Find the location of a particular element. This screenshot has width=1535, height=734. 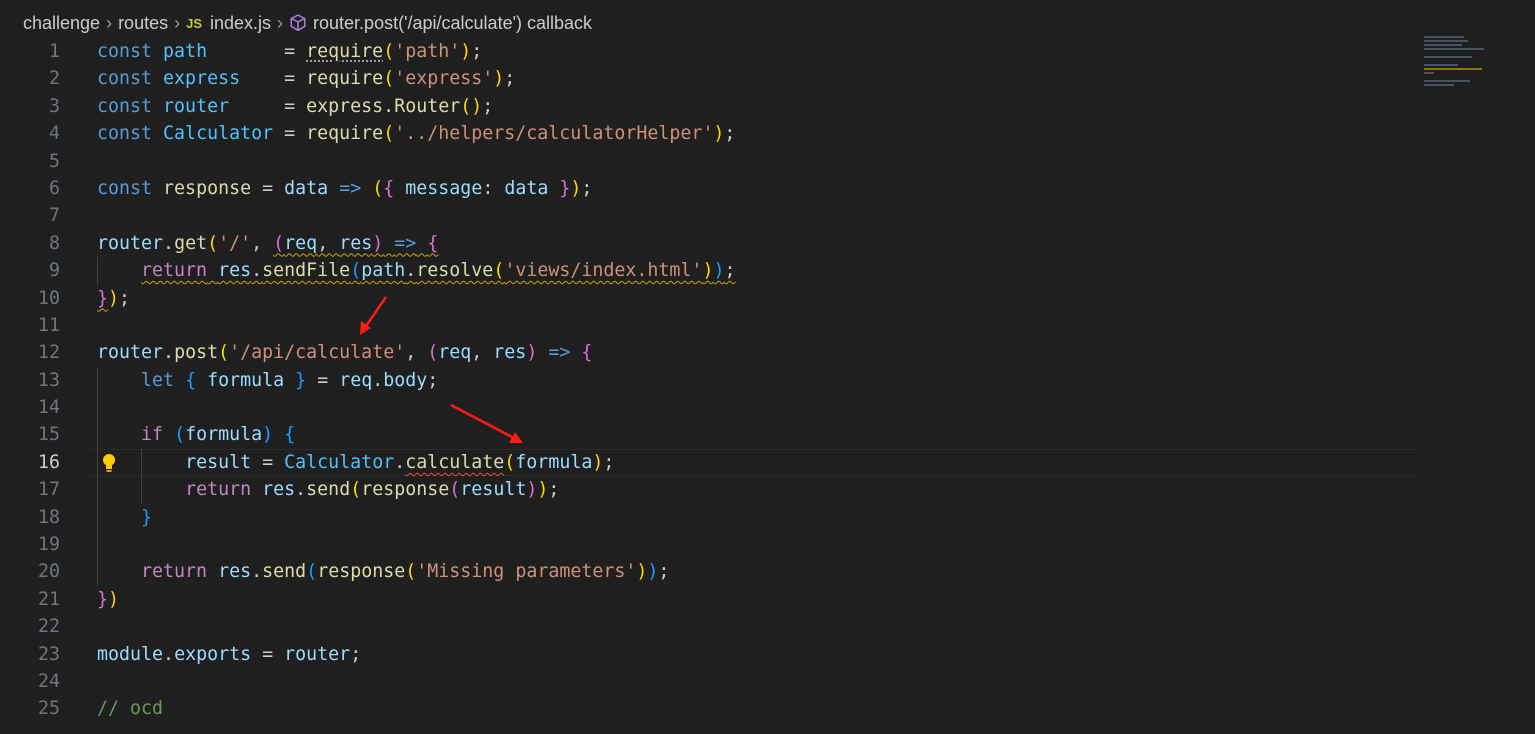

line-number: 23 is located at coordinates (48, 654).